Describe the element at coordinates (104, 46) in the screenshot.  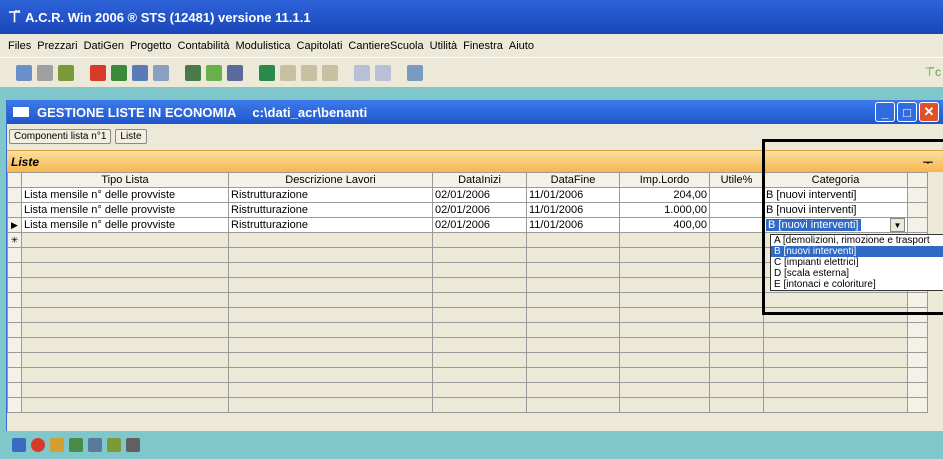
I see `menu-datigen: DatiGen` at that location.